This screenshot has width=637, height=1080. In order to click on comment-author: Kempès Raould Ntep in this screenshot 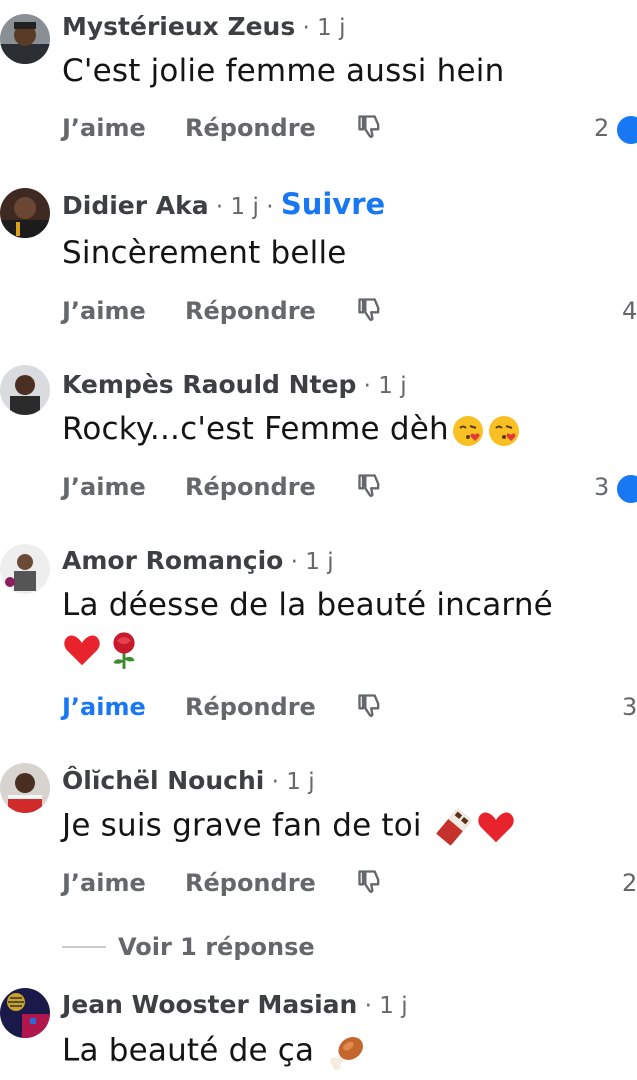, I will do `click(209, 384)`.